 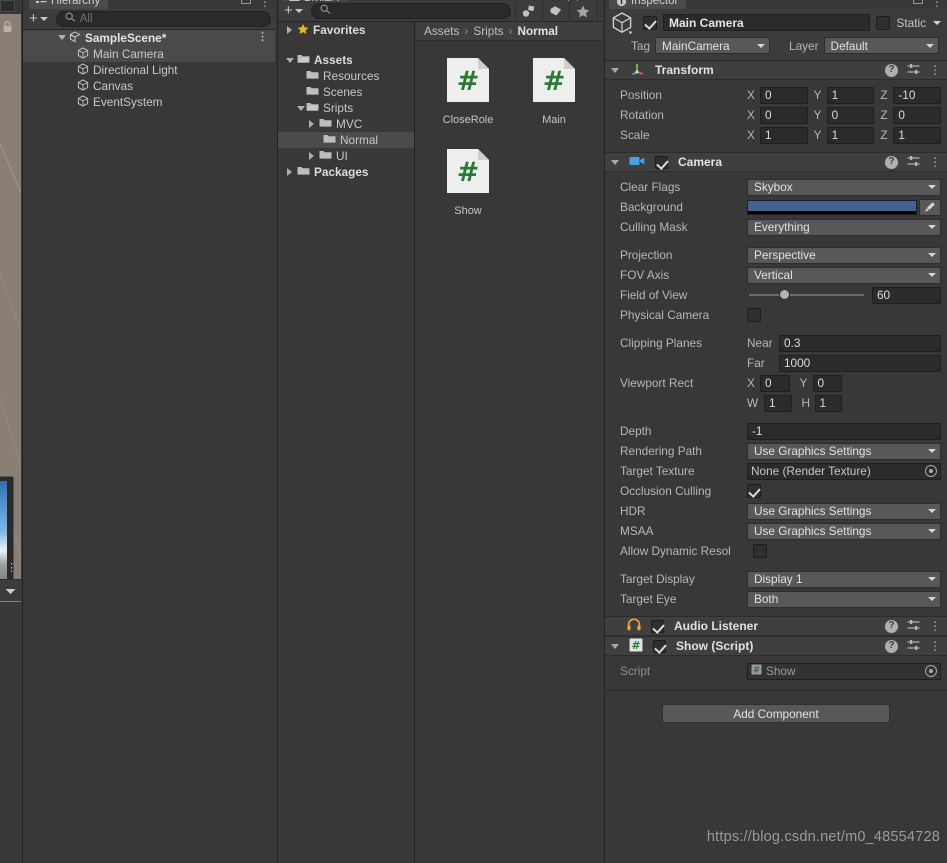 What do you see at coordinates (775, 383) in the screenshot?
I see `viewport-x-input: 0` at bounding box center [775, 383].